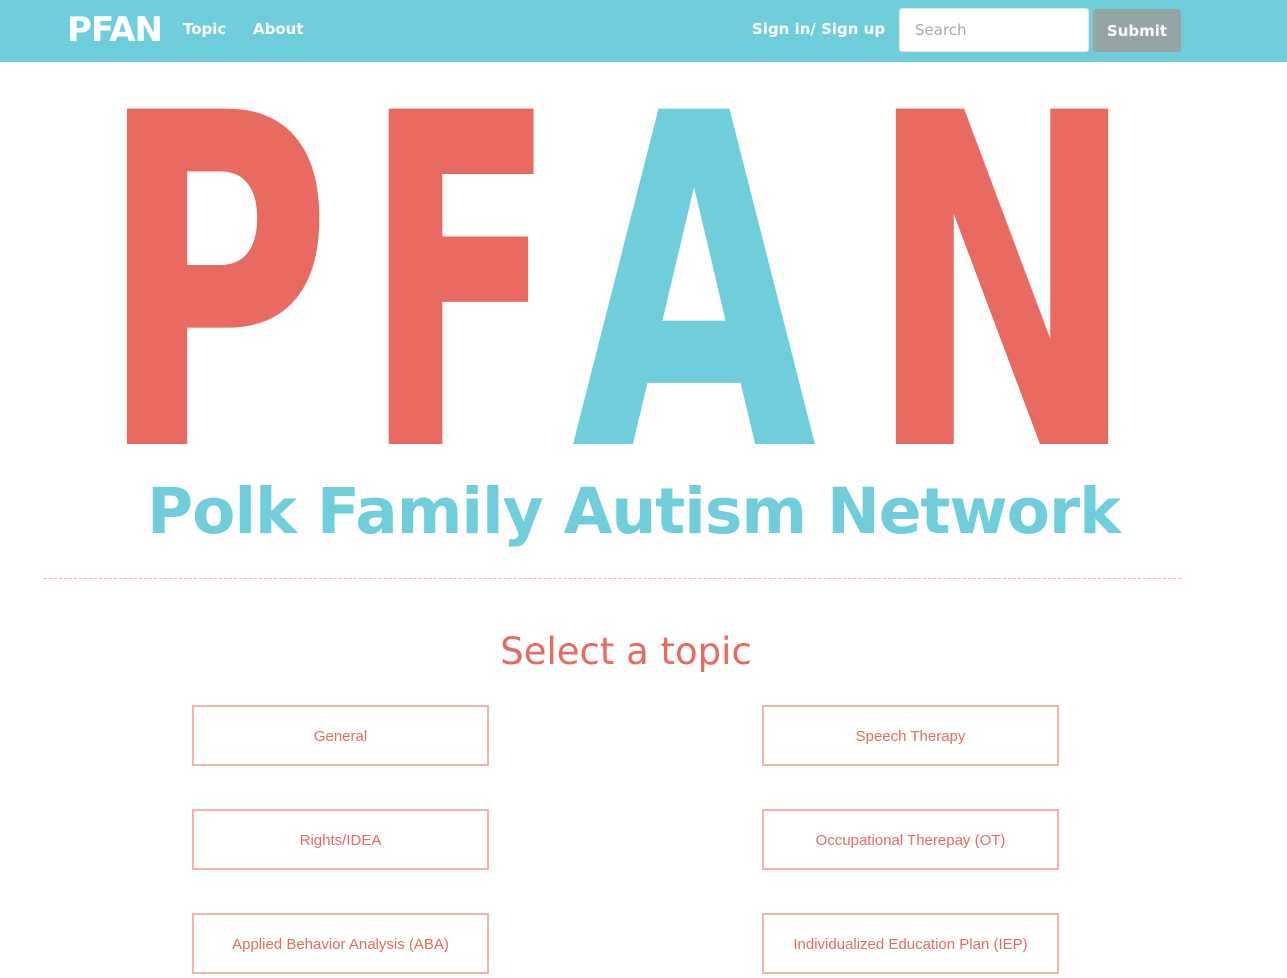 The height and width of the screenshot is (978, 1287). What do you see at coordinates (340, 735) in the screenshot?
I see `topic-button-general: General` at bounding box center [340, 735].